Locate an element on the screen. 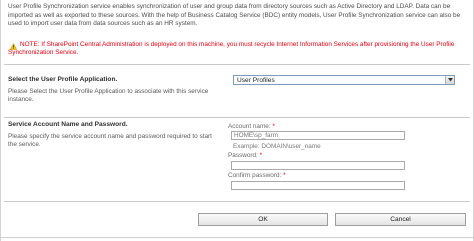 This screenshot has width=474, height=241. user-profile-application-select: User Profiles is located at coordinates (344, 80).